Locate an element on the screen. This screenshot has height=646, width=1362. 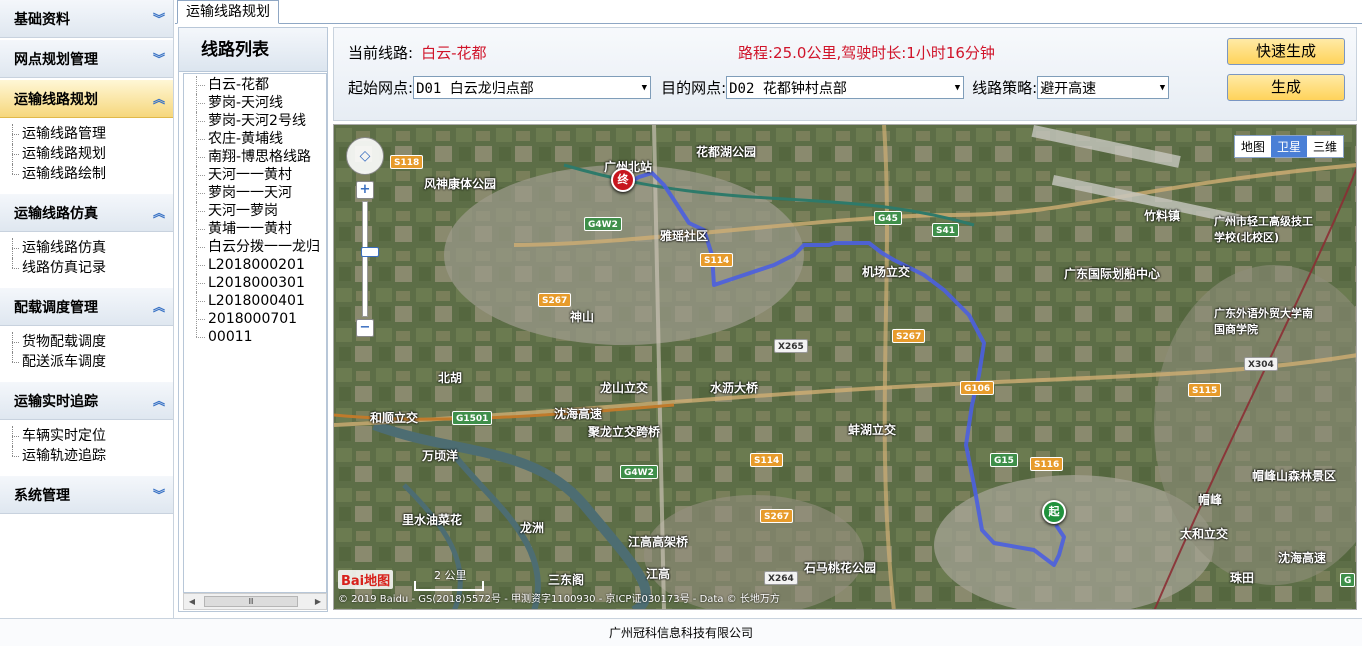
route-list-item: L2018000201 is located at coordinates (255, 265).